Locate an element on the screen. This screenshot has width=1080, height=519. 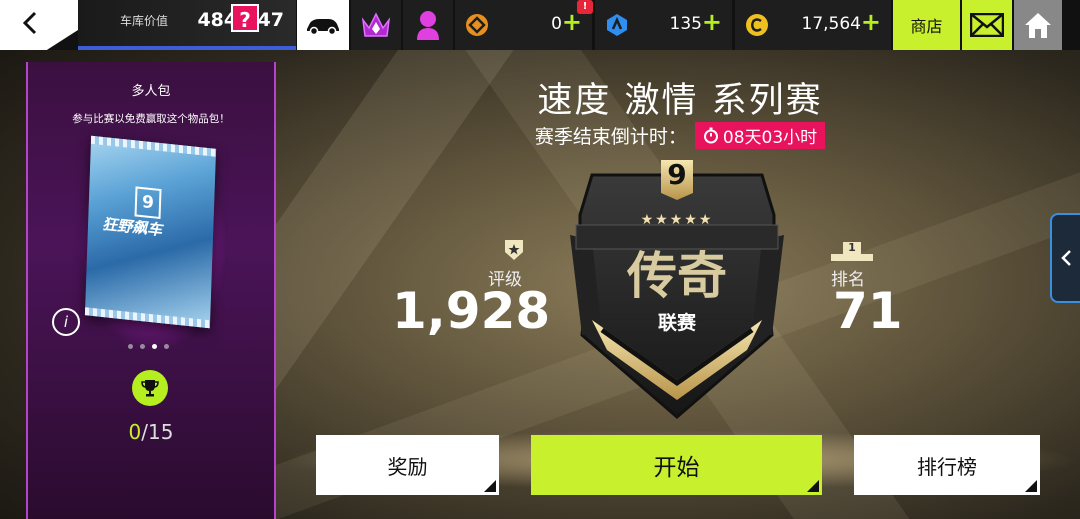
crown-emblem-icon is located at coordinates (376, 24).